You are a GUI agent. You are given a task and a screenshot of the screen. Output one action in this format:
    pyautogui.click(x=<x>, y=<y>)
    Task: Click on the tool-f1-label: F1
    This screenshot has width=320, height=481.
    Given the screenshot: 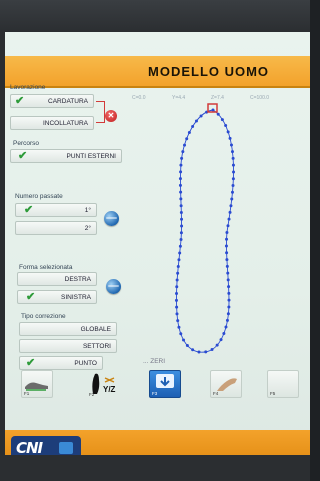 What is the action you would take?
    pyautogui.click(x=27, y=393)
    